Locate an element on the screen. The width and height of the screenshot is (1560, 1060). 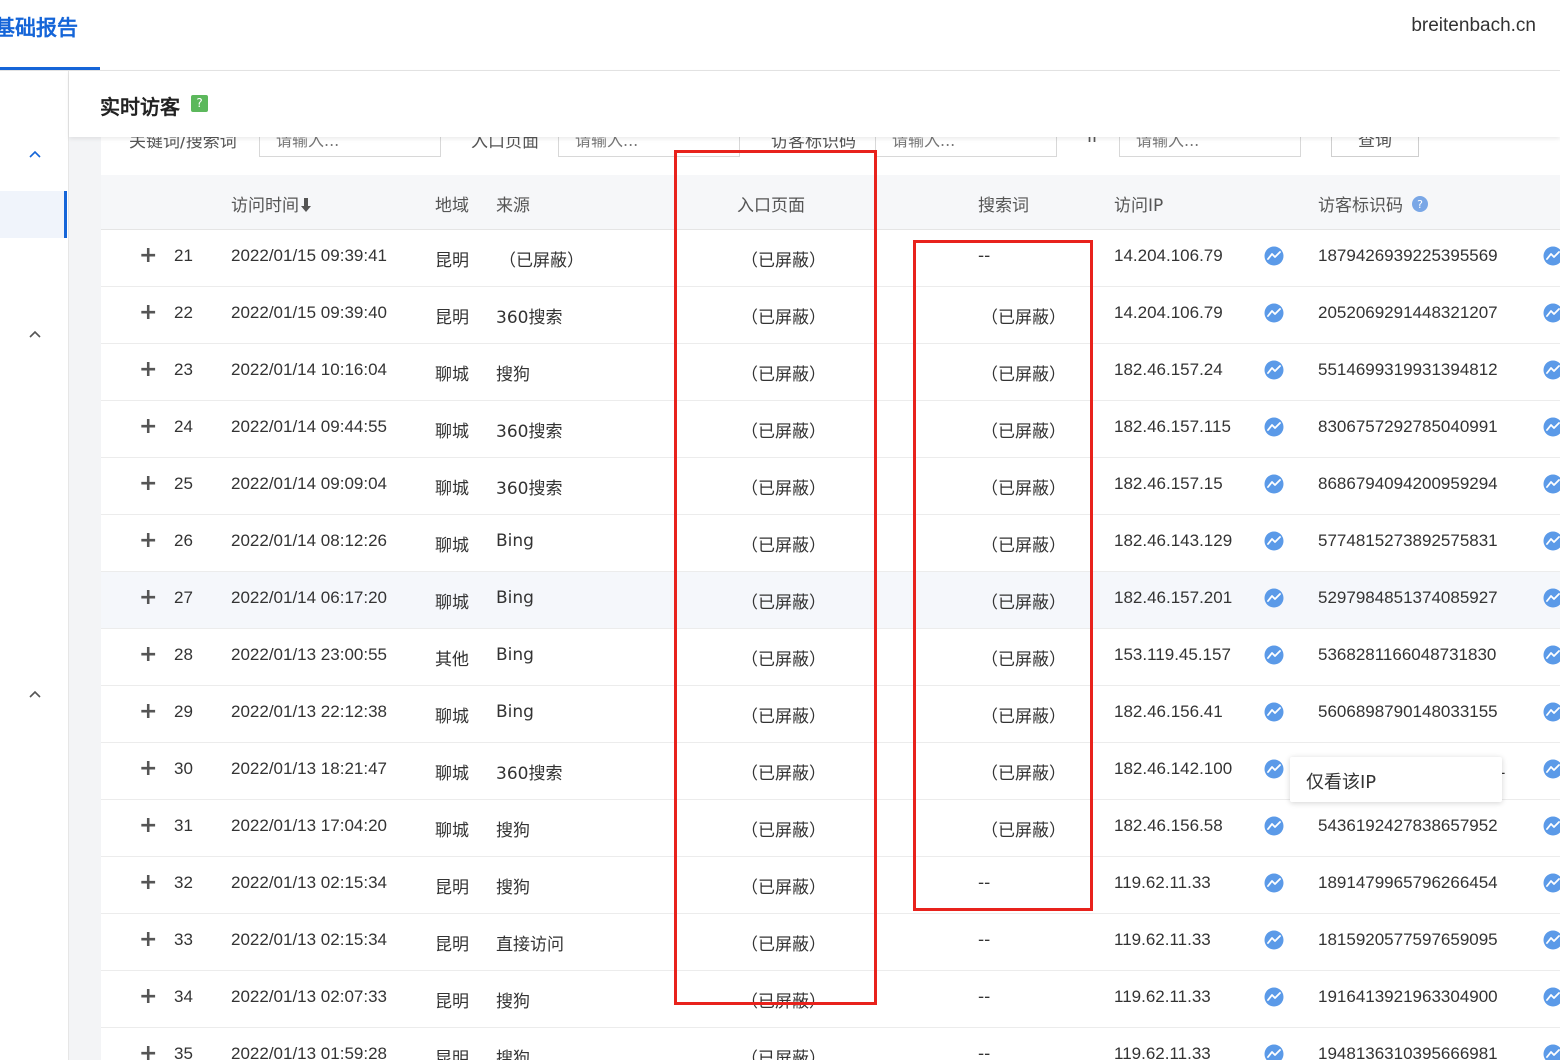
visitor-id: 1815920577597659095 is located at coordinates (1408, 940).